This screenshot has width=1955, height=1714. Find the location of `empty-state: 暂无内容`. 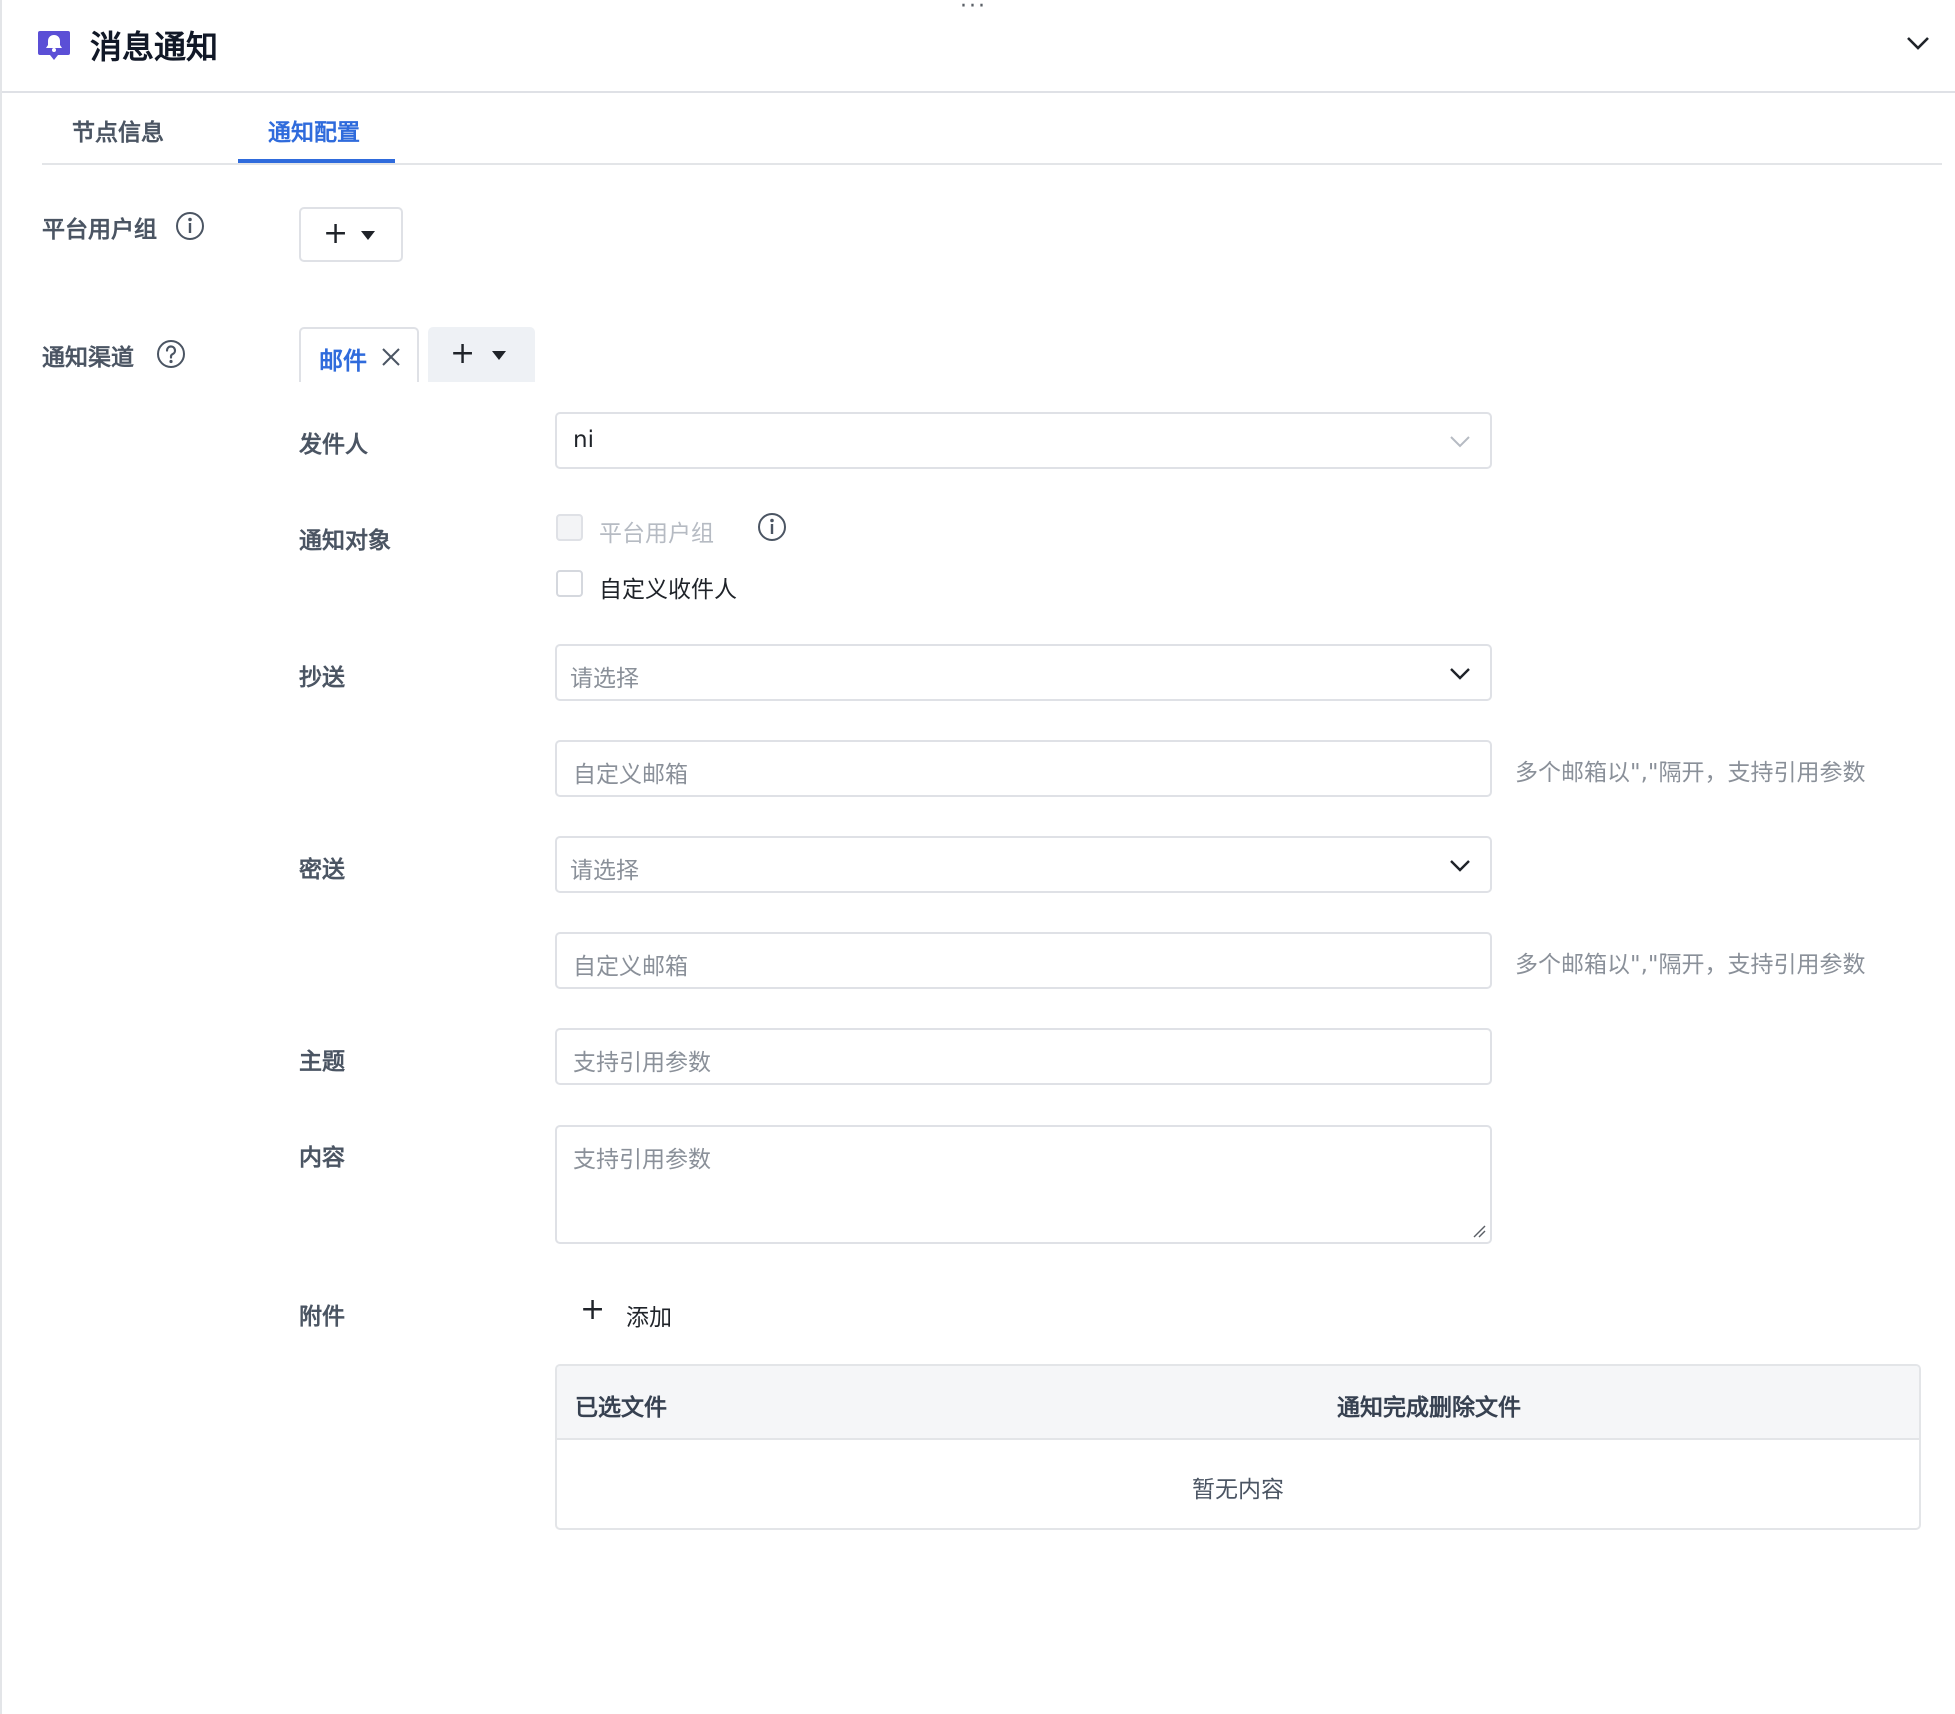

empty-state: 暂无内容 is located at coordinates (1238, 1490).